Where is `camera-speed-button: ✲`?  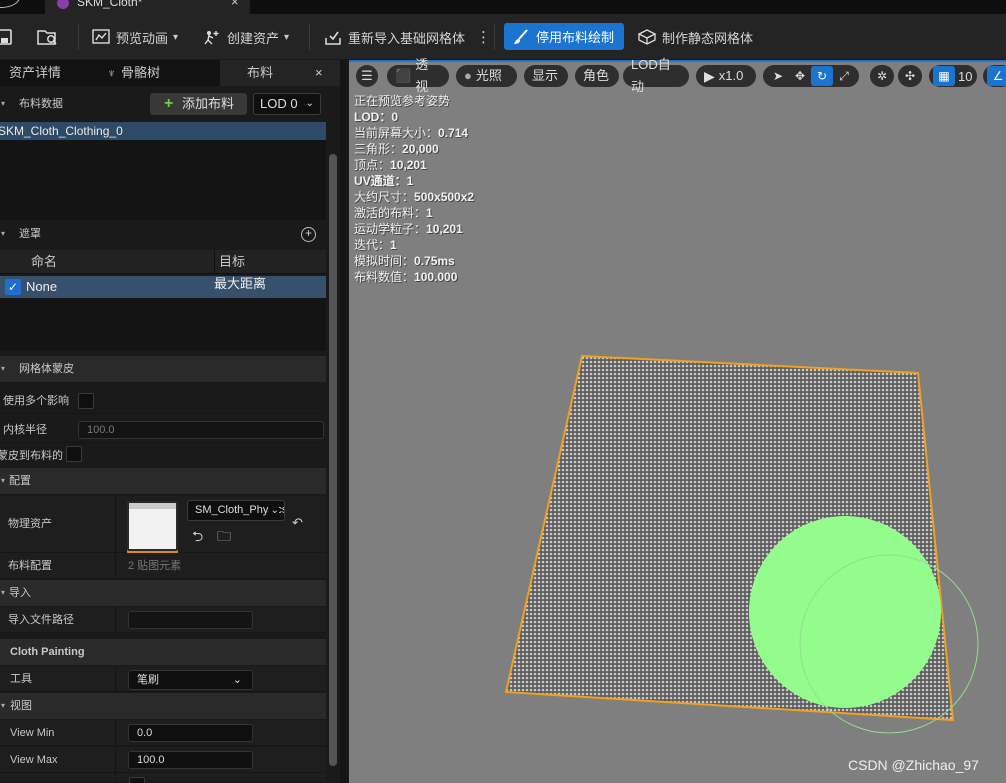
camera-speed-button: ✲ is located at coordinates (882, 76).